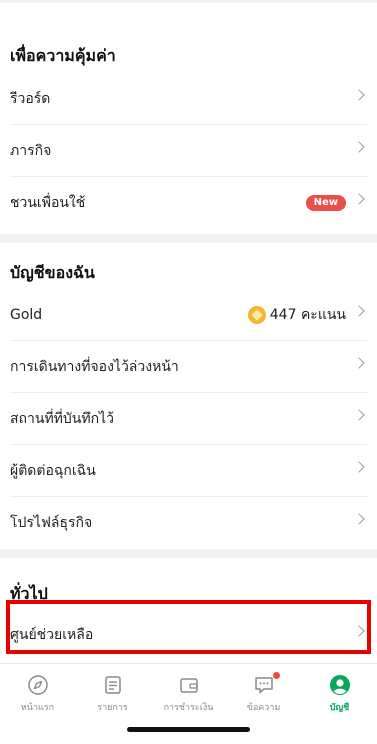  Describe the element at coordinates (37, 696) in the screenshot. I see `nav-tab-home: หน้าแรก` at that location.